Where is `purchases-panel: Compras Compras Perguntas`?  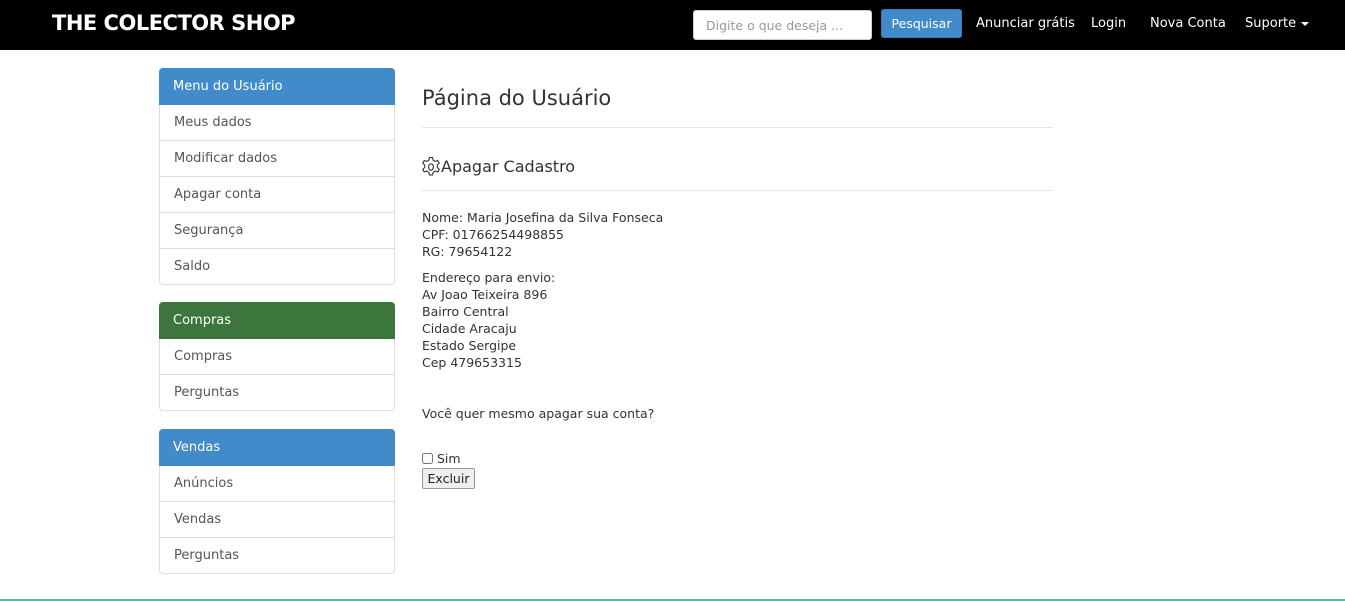 purchases-panel: Compras Compras Perguntas is located at coordinates (277, 356).